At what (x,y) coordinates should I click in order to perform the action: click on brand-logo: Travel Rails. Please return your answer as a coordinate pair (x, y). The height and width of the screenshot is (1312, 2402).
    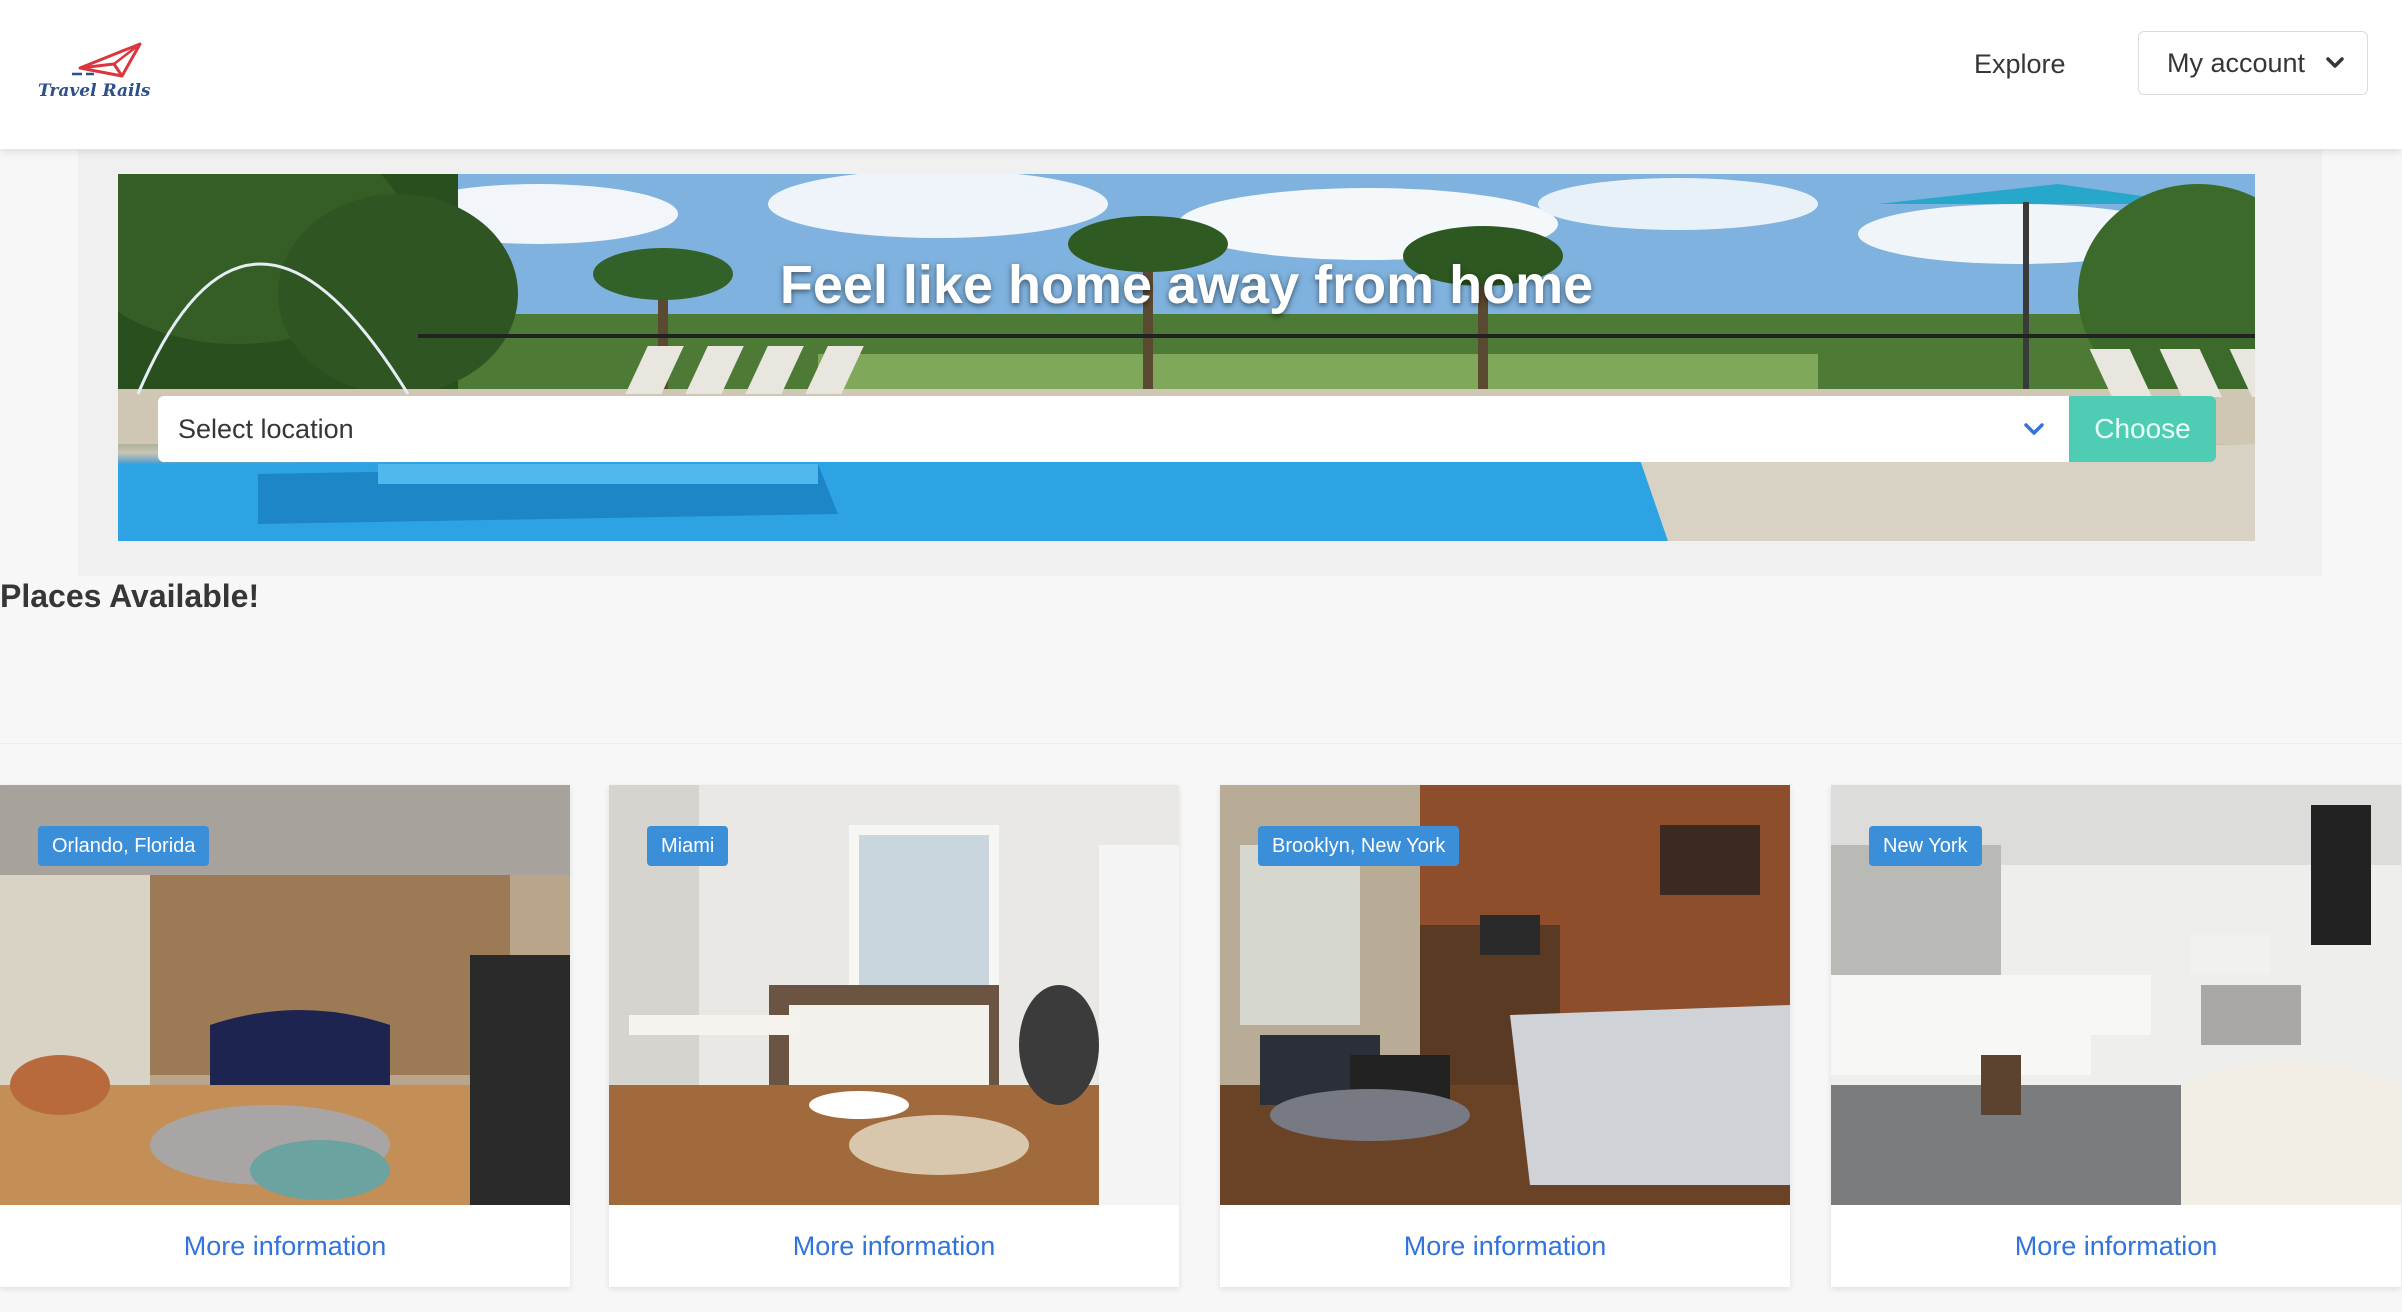
    Looking at the image, I should click on (106, 73).